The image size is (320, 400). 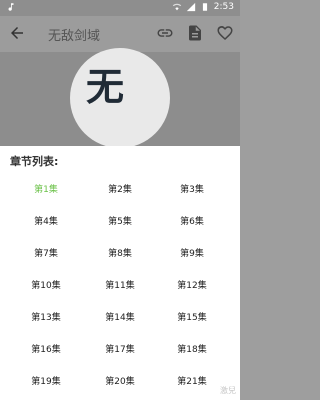 I want to click on episode-item: 第7集, so click(x=46, y=252).